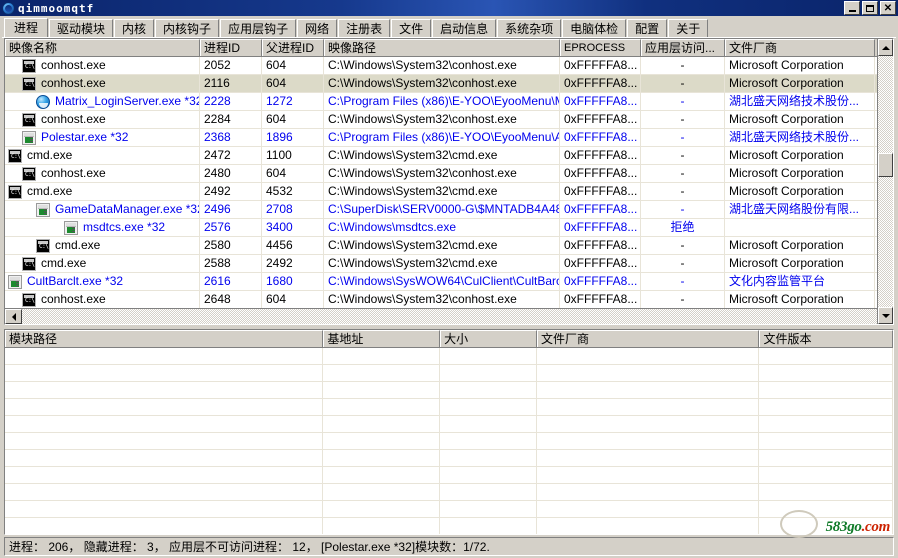  Describe the element at coordinates (594, 28) in the screenshot. I see `tab-10: 电脑体检` at that location.